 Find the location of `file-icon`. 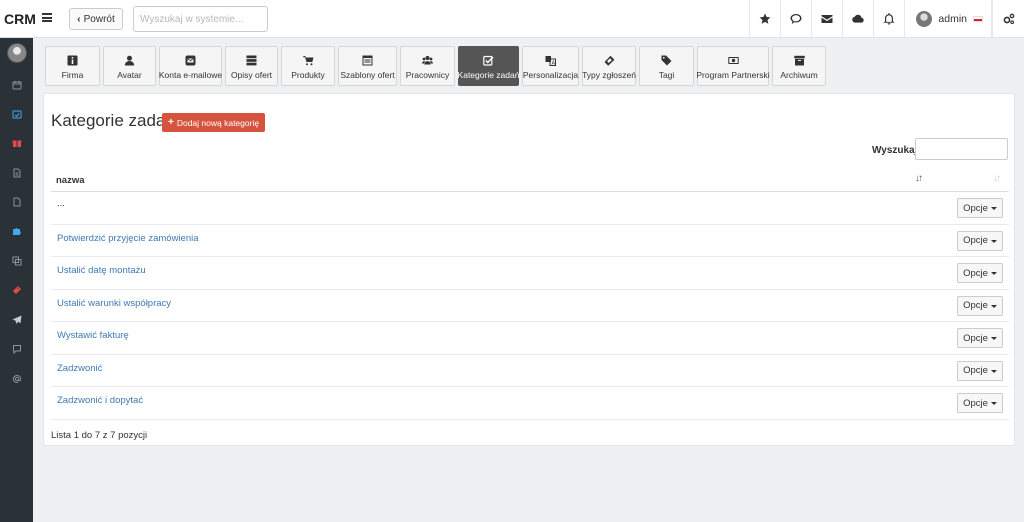

file-icon is located at coordinates (16, 202).